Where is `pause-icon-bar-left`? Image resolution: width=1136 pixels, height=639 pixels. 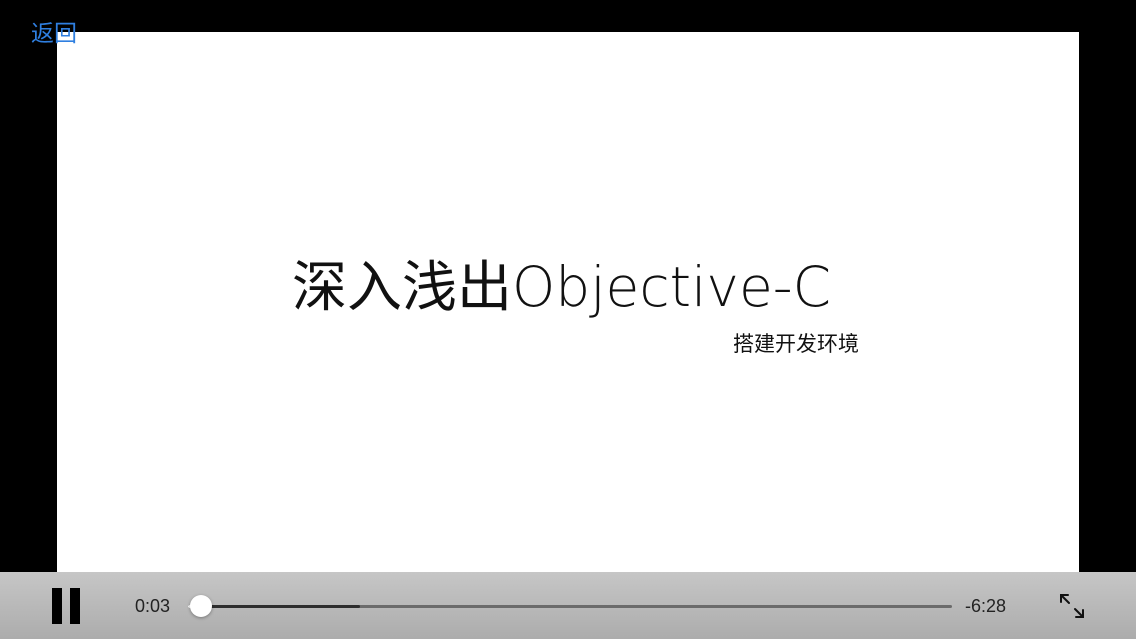
pause-icon-bar-left is located at coordinates (57, 606).